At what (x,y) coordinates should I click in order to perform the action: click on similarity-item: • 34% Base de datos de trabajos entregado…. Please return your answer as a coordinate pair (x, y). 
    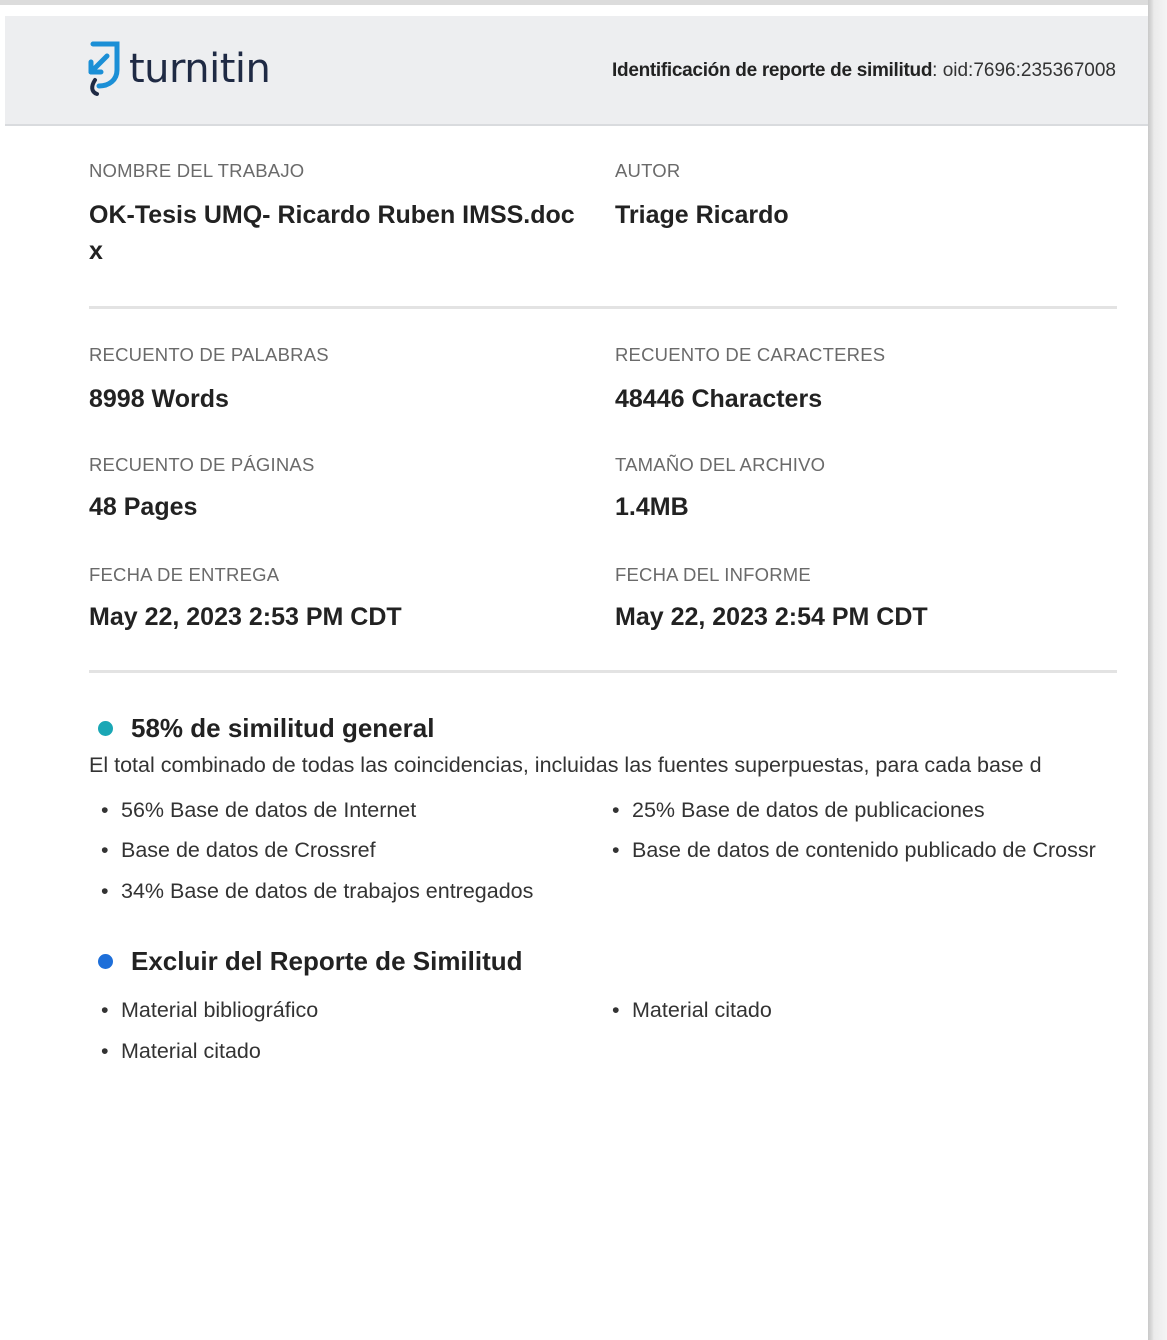
    Looking at the image, I should click on (317, 891).